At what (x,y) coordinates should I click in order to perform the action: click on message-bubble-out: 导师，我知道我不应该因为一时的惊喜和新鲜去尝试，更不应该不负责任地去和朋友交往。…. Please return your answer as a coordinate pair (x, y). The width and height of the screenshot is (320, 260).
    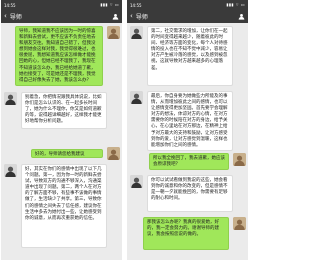
    Looking at the image, I should click on (59, 56).